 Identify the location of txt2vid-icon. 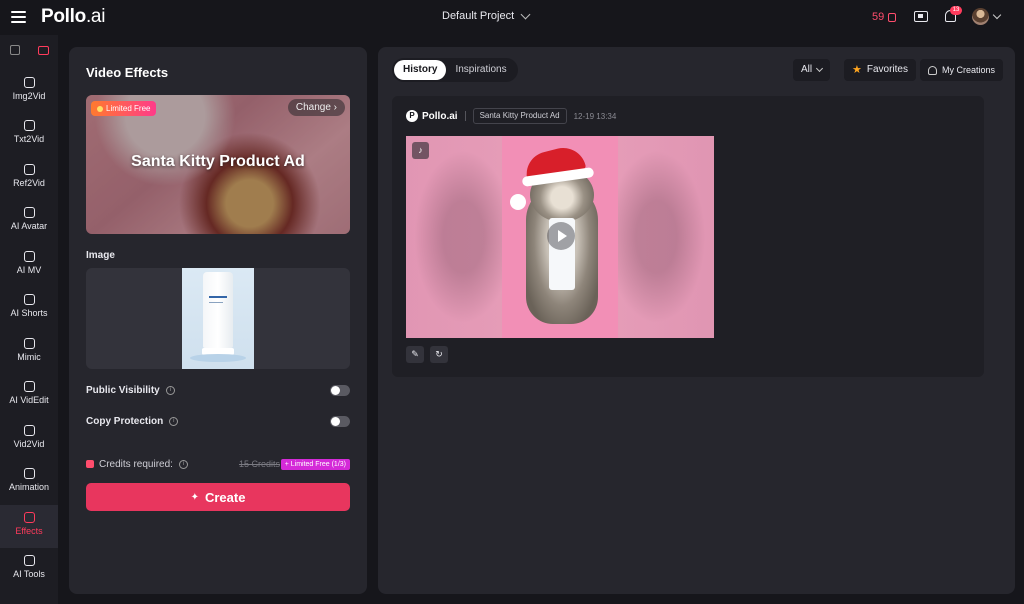
(29, 125).